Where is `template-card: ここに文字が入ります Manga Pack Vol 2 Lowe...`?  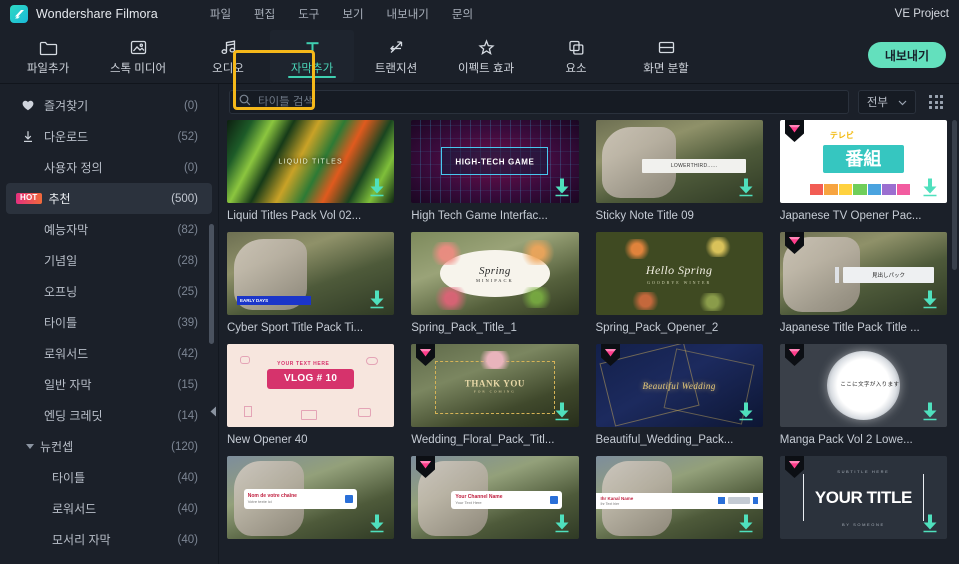 template-card: ここに文字が入ります Manga Pack Vol 2 Lowe... is located at coordinates (863, 400).